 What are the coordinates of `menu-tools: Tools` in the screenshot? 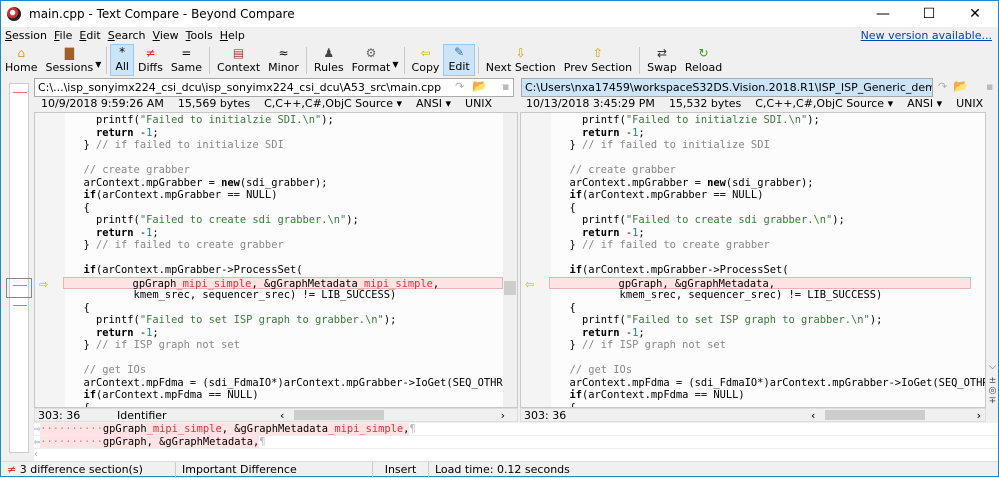 It's located at (199, 35).